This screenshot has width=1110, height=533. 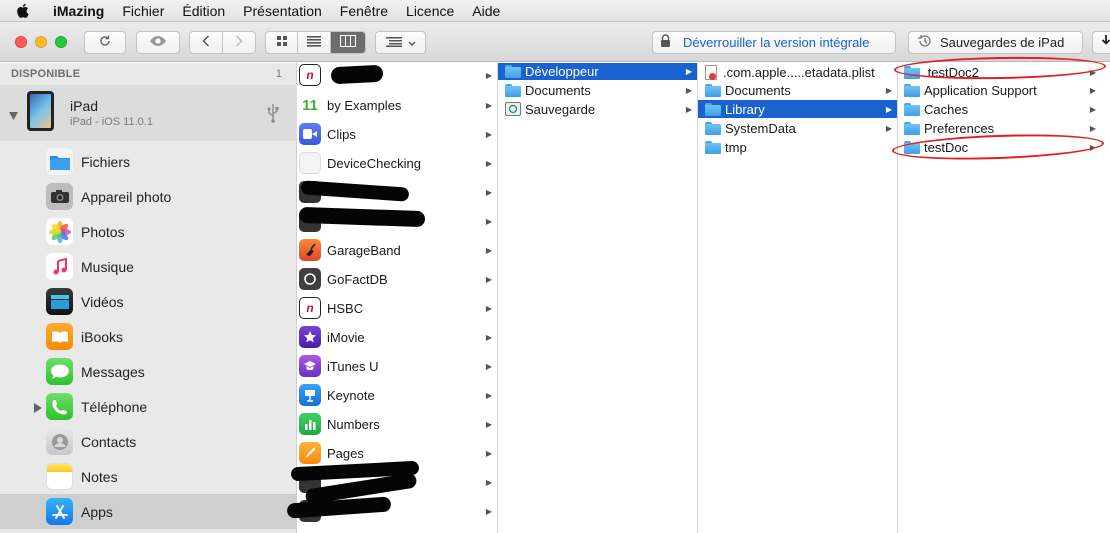 I want to click on list-item: Clips ▶, so click(x=397, y=134).